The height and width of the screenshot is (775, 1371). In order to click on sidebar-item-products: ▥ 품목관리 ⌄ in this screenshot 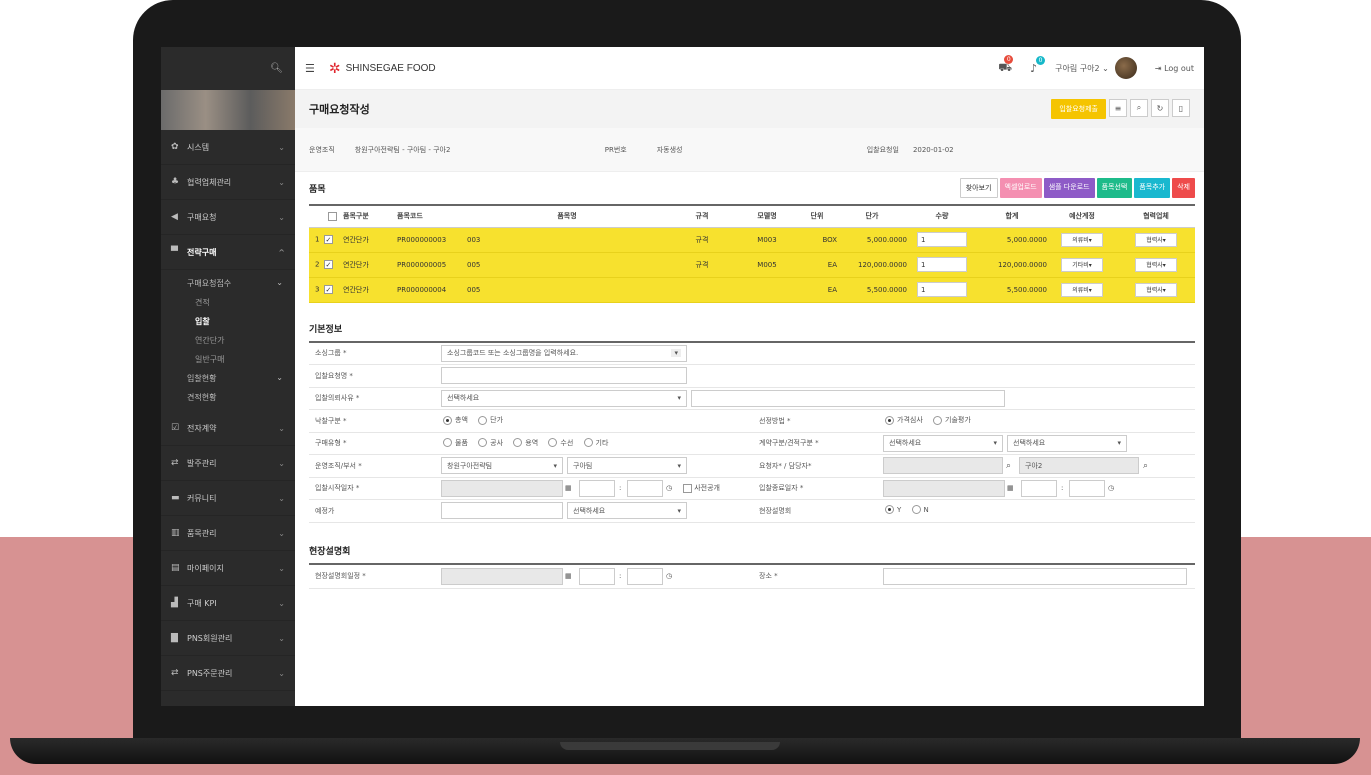, I will do `click(228, 533)`.